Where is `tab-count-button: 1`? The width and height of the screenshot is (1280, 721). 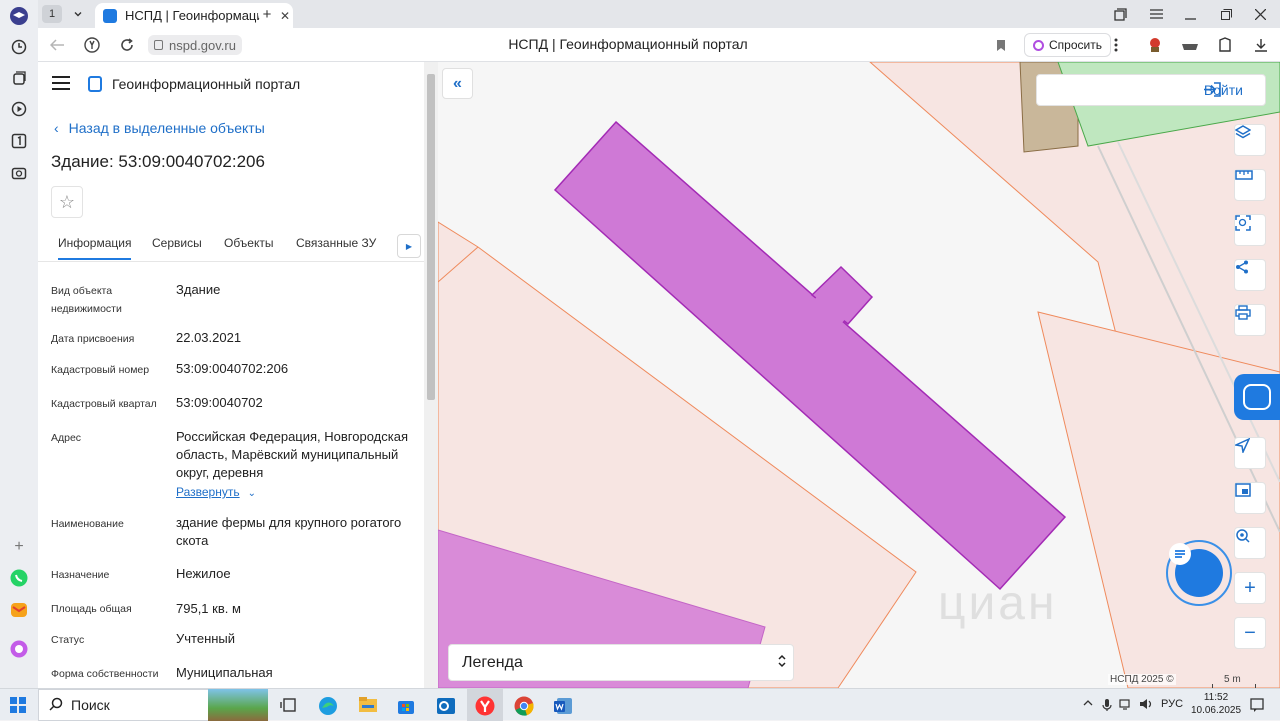 tab-count-button: 1 is located at coordinates (52, 14).